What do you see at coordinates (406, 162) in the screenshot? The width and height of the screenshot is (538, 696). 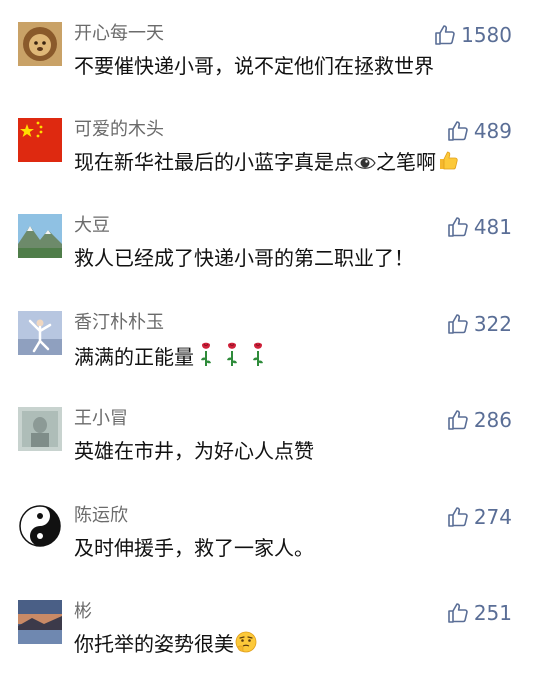 I see `comment-text-suffix: 之笔啊` at bounding box center [406, 162].